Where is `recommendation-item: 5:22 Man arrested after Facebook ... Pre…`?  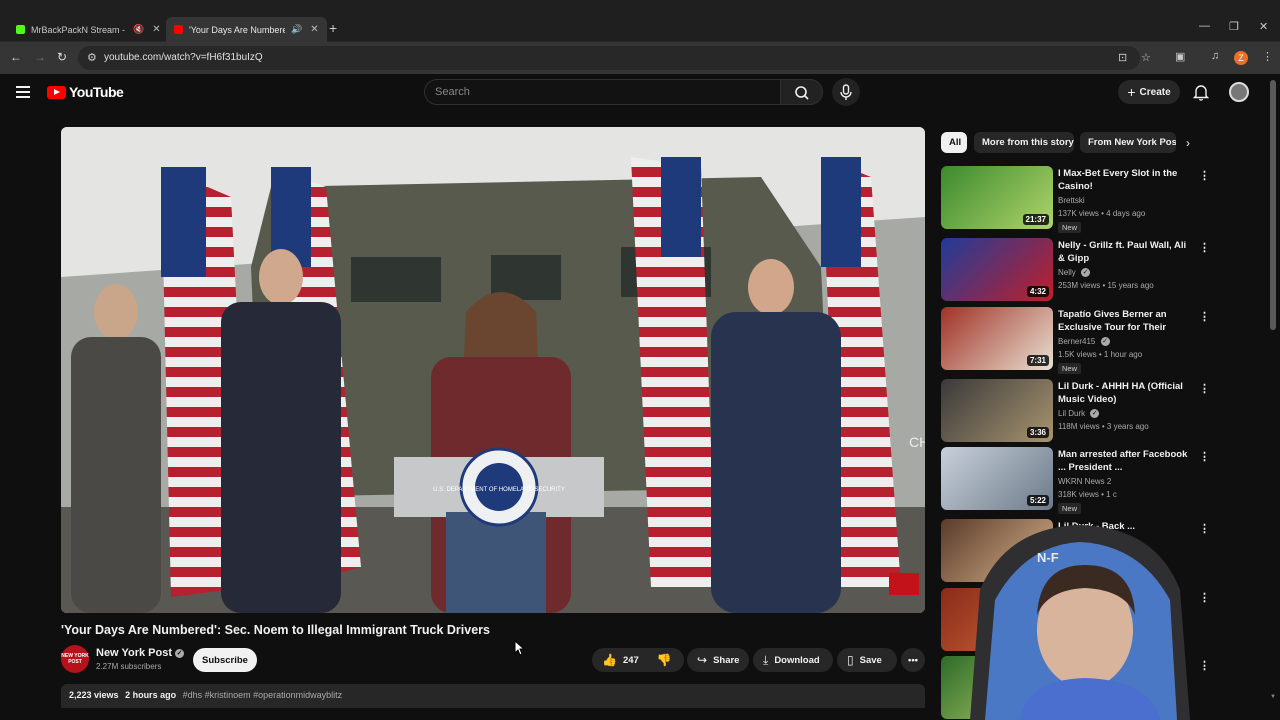 recommendation-item: 5:22 Man arrested after Facebook ... Pre… is located at coordinates (1091, 480).